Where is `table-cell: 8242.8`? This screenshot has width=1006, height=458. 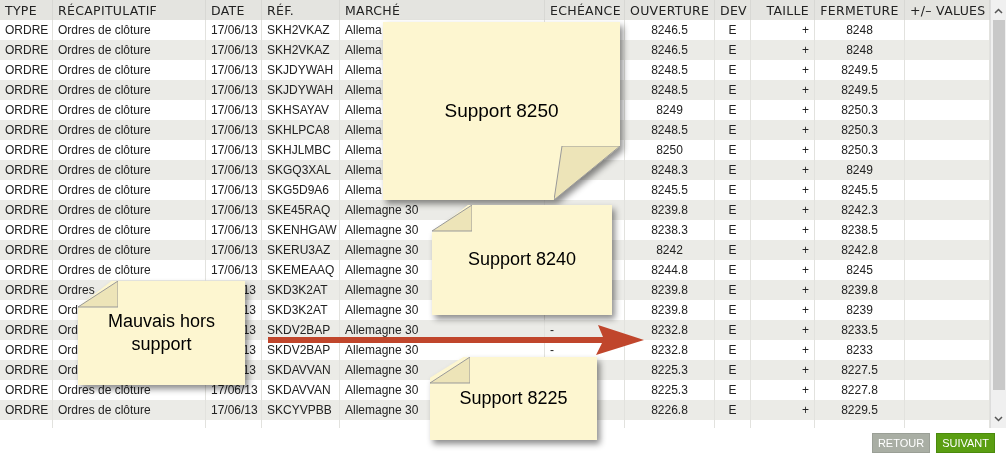 table-cell: 8242.8 is located at coordinates (859, 250).